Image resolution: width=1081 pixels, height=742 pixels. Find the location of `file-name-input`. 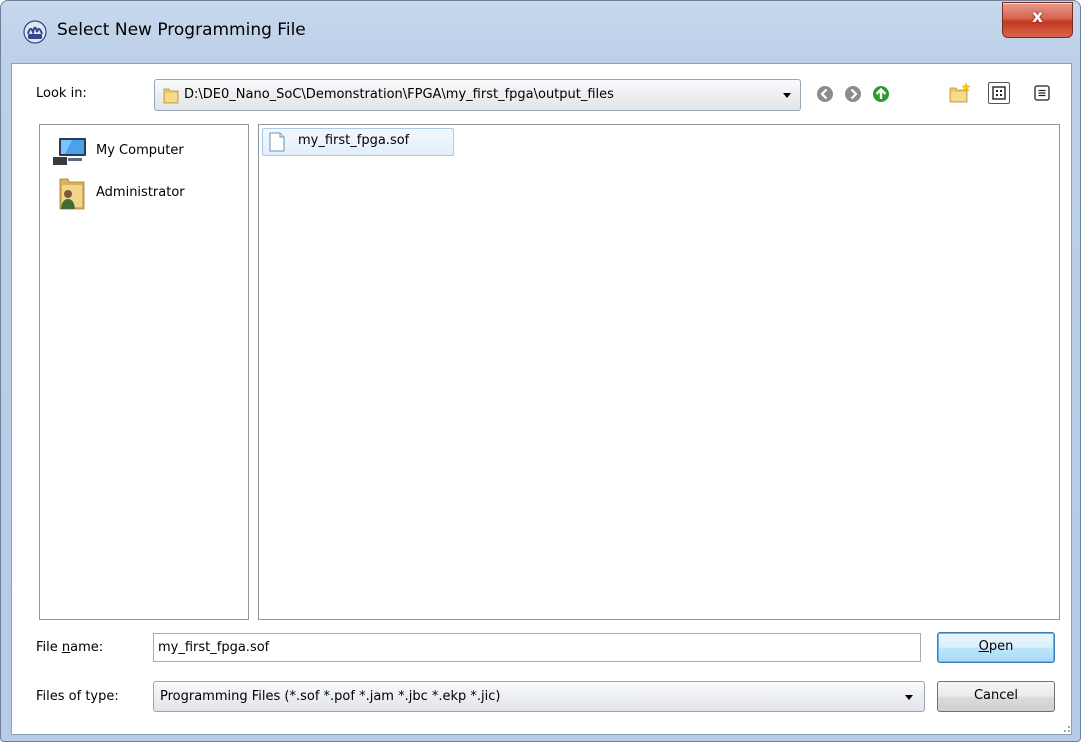

file-name-input is located at coordinates (533, 647).